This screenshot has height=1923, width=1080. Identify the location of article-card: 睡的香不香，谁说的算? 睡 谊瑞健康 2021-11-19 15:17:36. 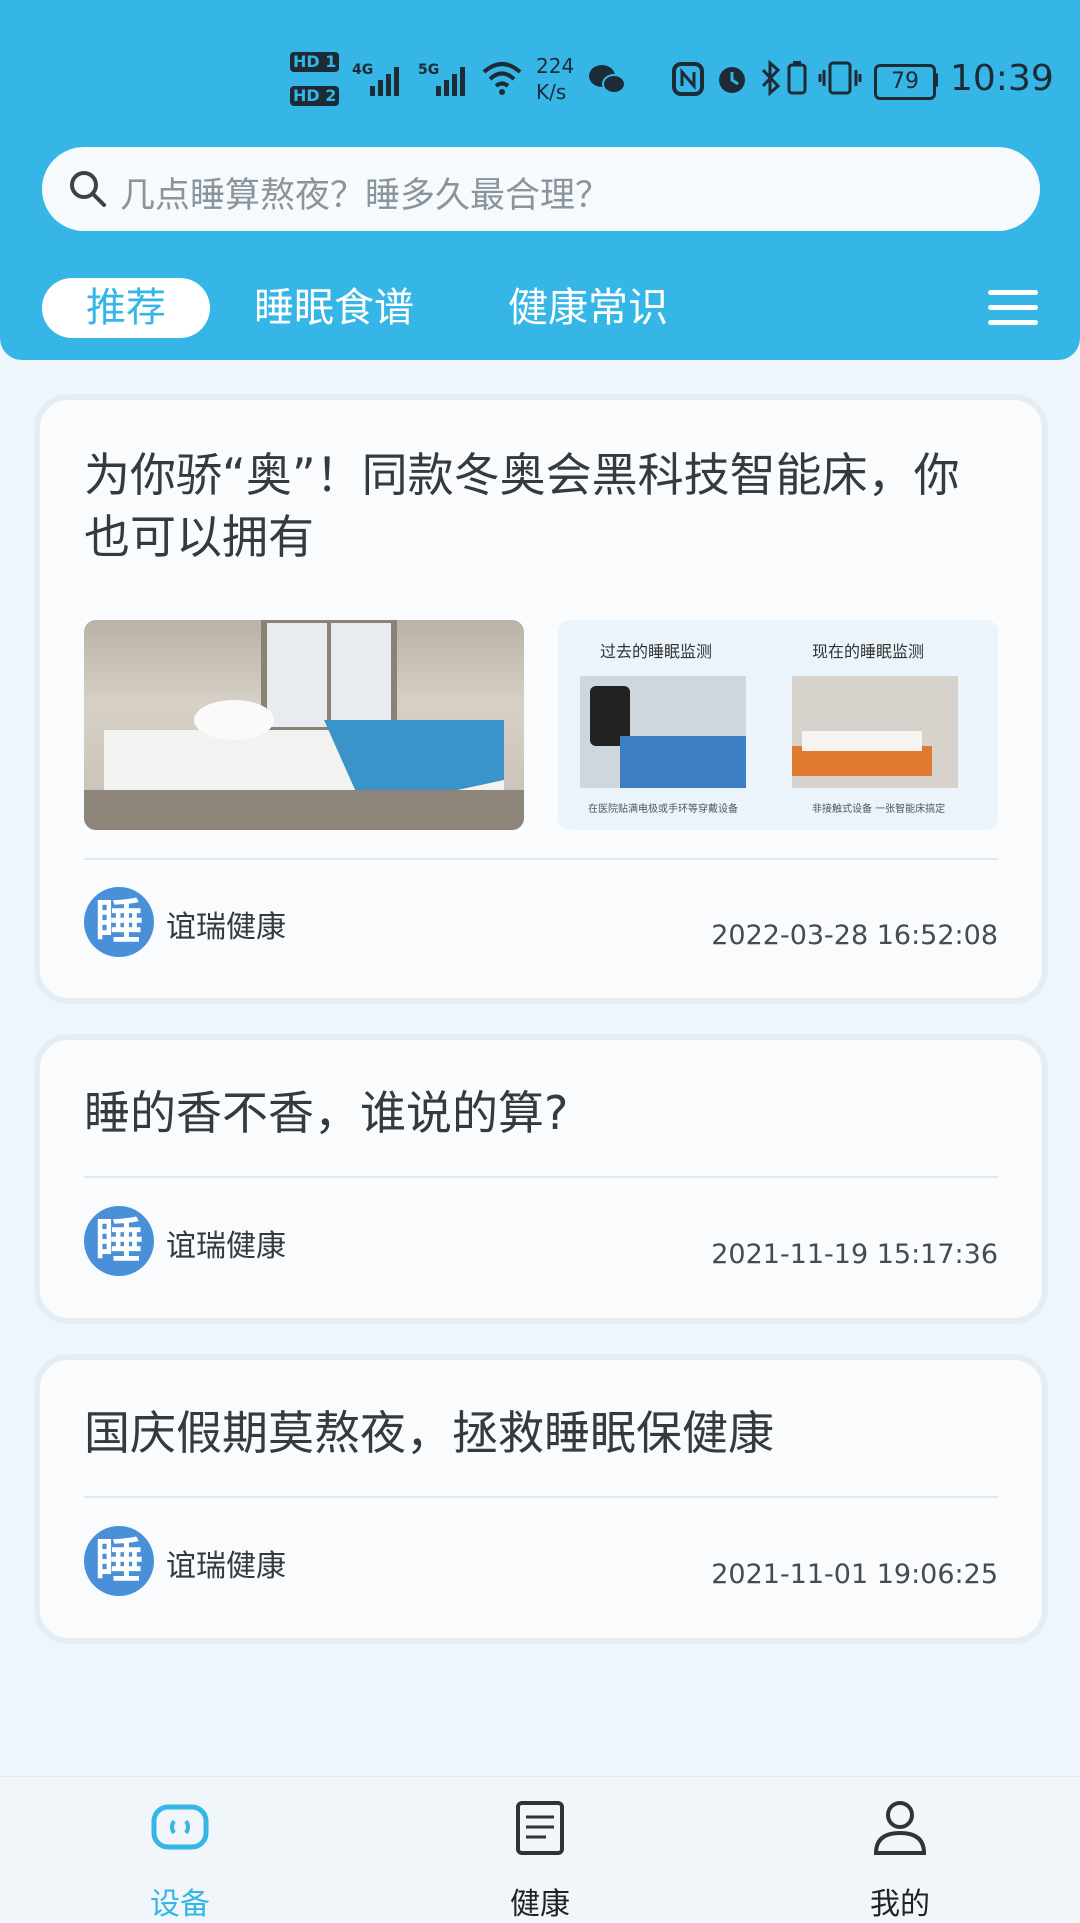
(541, 1179).